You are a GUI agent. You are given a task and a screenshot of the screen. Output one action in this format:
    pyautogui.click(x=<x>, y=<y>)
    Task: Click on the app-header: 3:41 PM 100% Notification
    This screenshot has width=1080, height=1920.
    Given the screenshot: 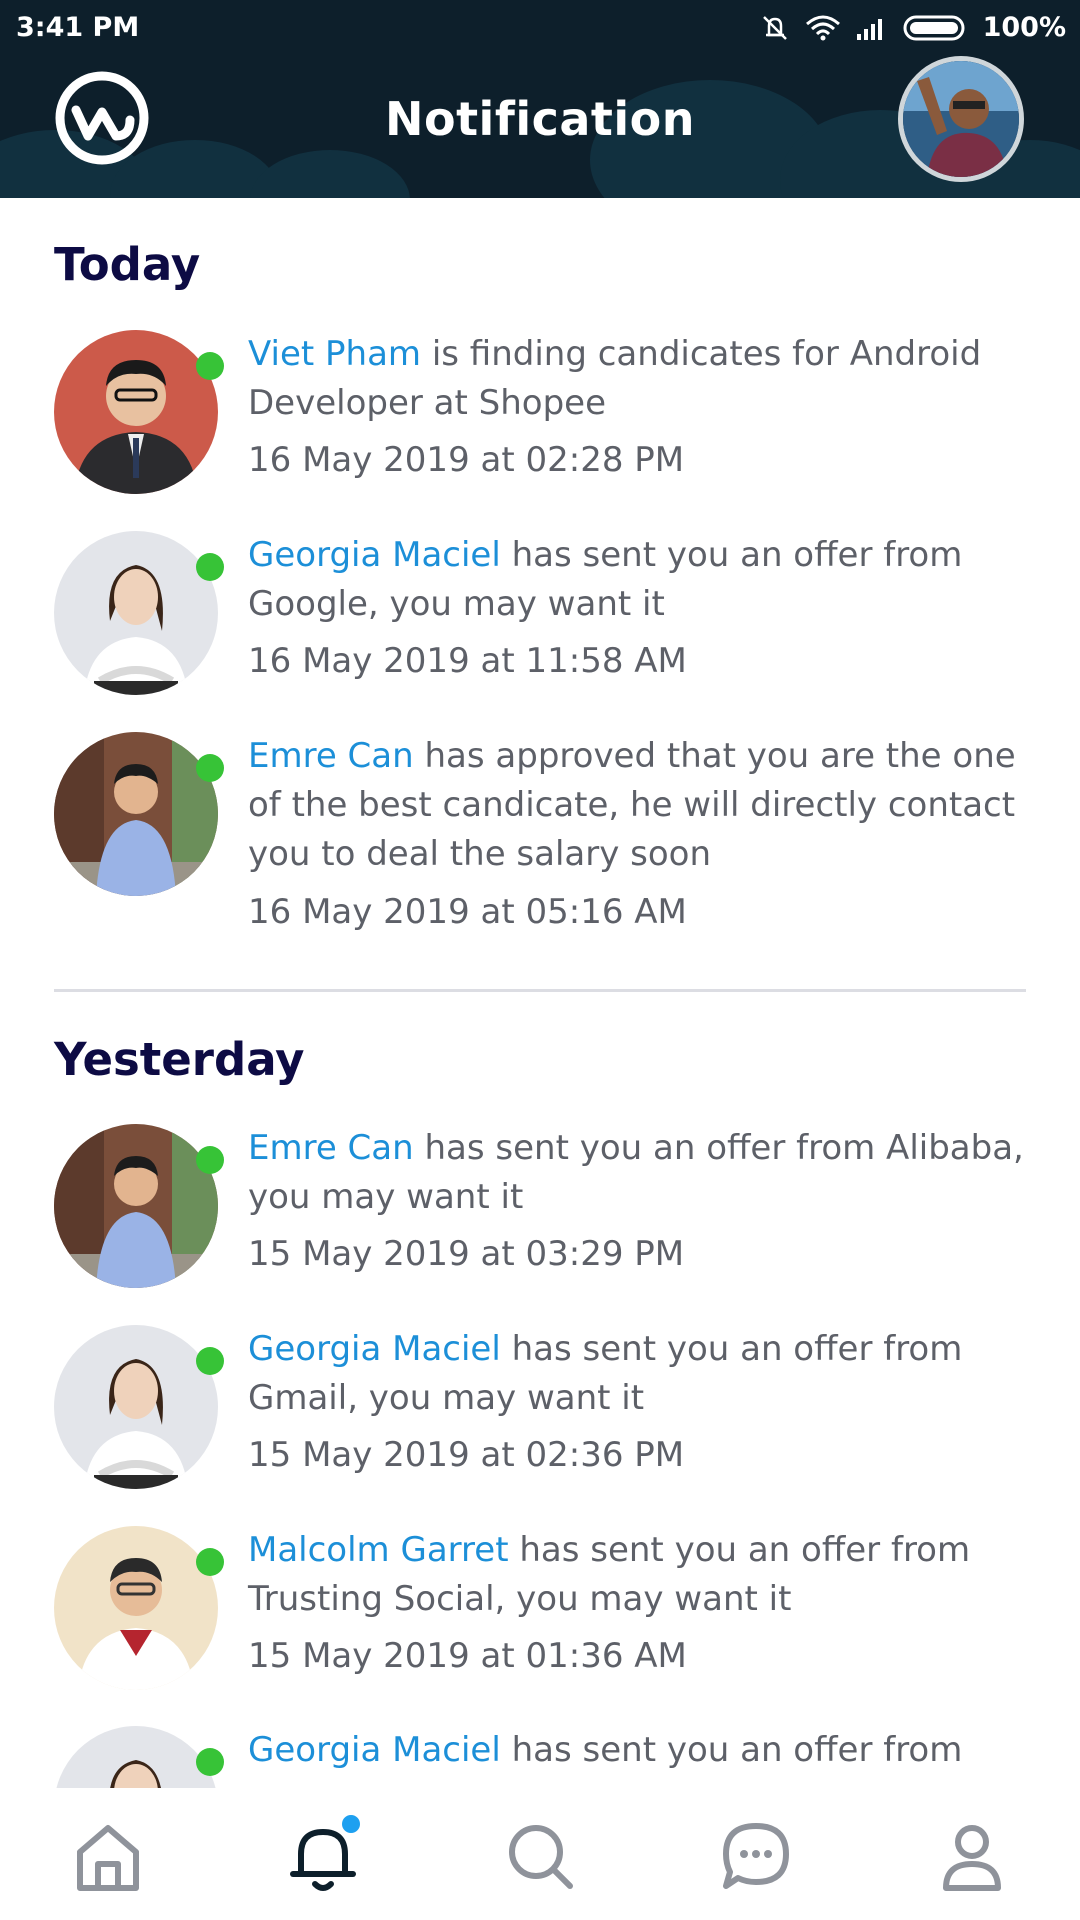 What is the action you would take?
    pyautogui.click(x=540, y=99)
    